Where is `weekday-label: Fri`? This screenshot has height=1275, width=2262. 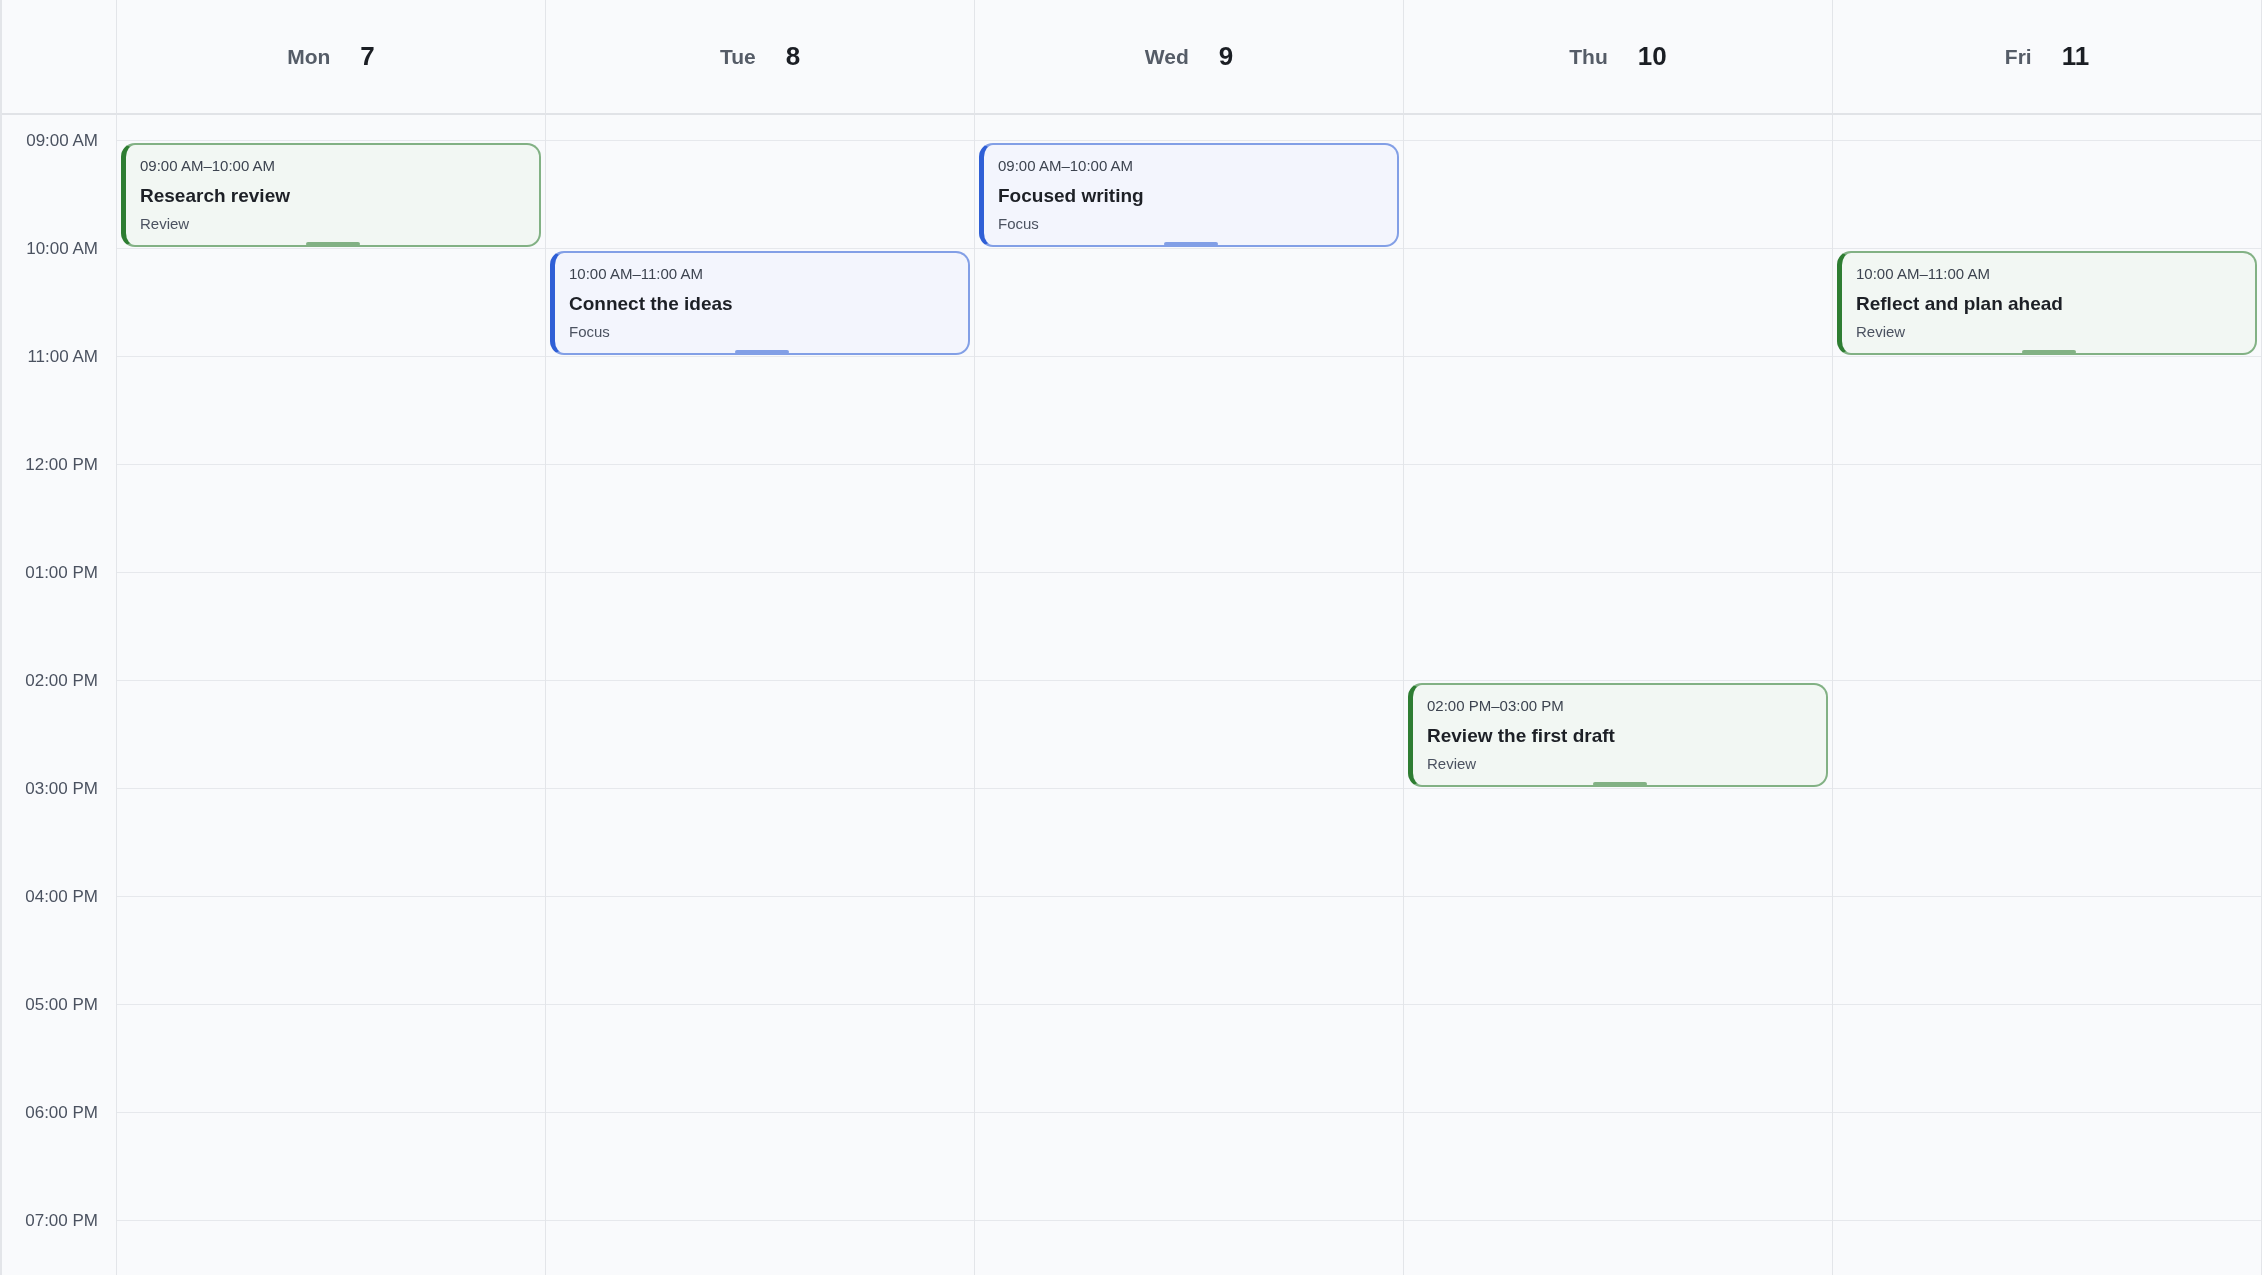 weekday-label: Fri is located at coordinates (2018, 56).